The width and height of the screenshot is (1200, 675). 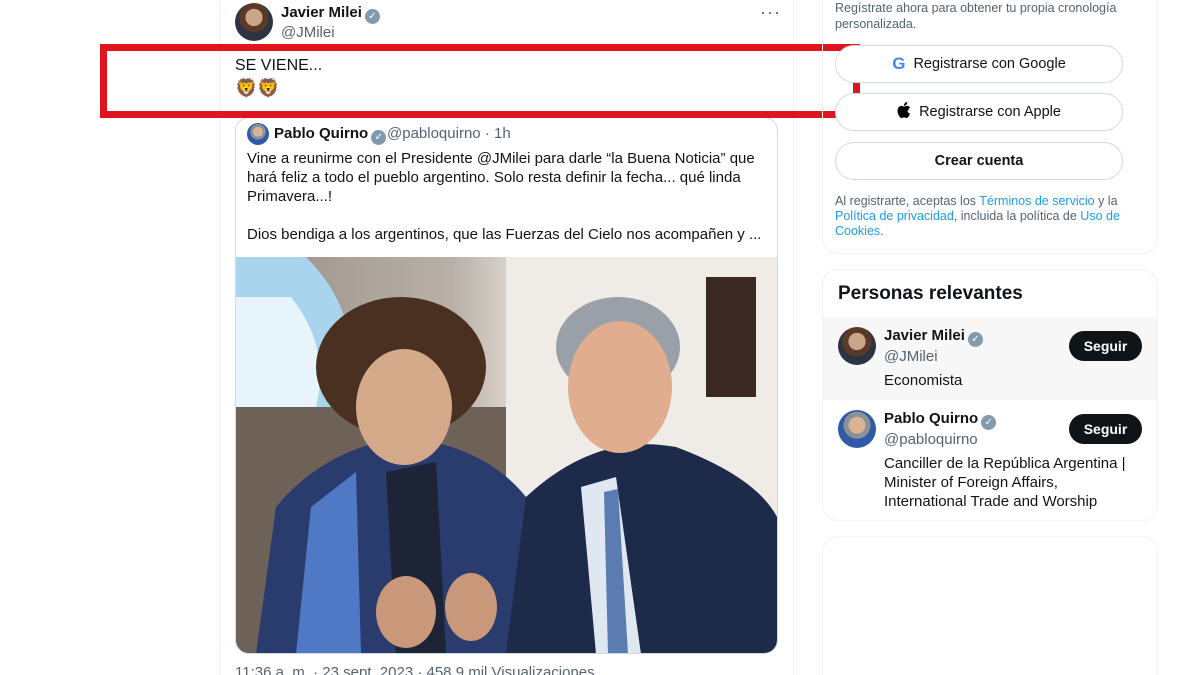 I want to click on google-icon: G, so click(x=899, y=63).